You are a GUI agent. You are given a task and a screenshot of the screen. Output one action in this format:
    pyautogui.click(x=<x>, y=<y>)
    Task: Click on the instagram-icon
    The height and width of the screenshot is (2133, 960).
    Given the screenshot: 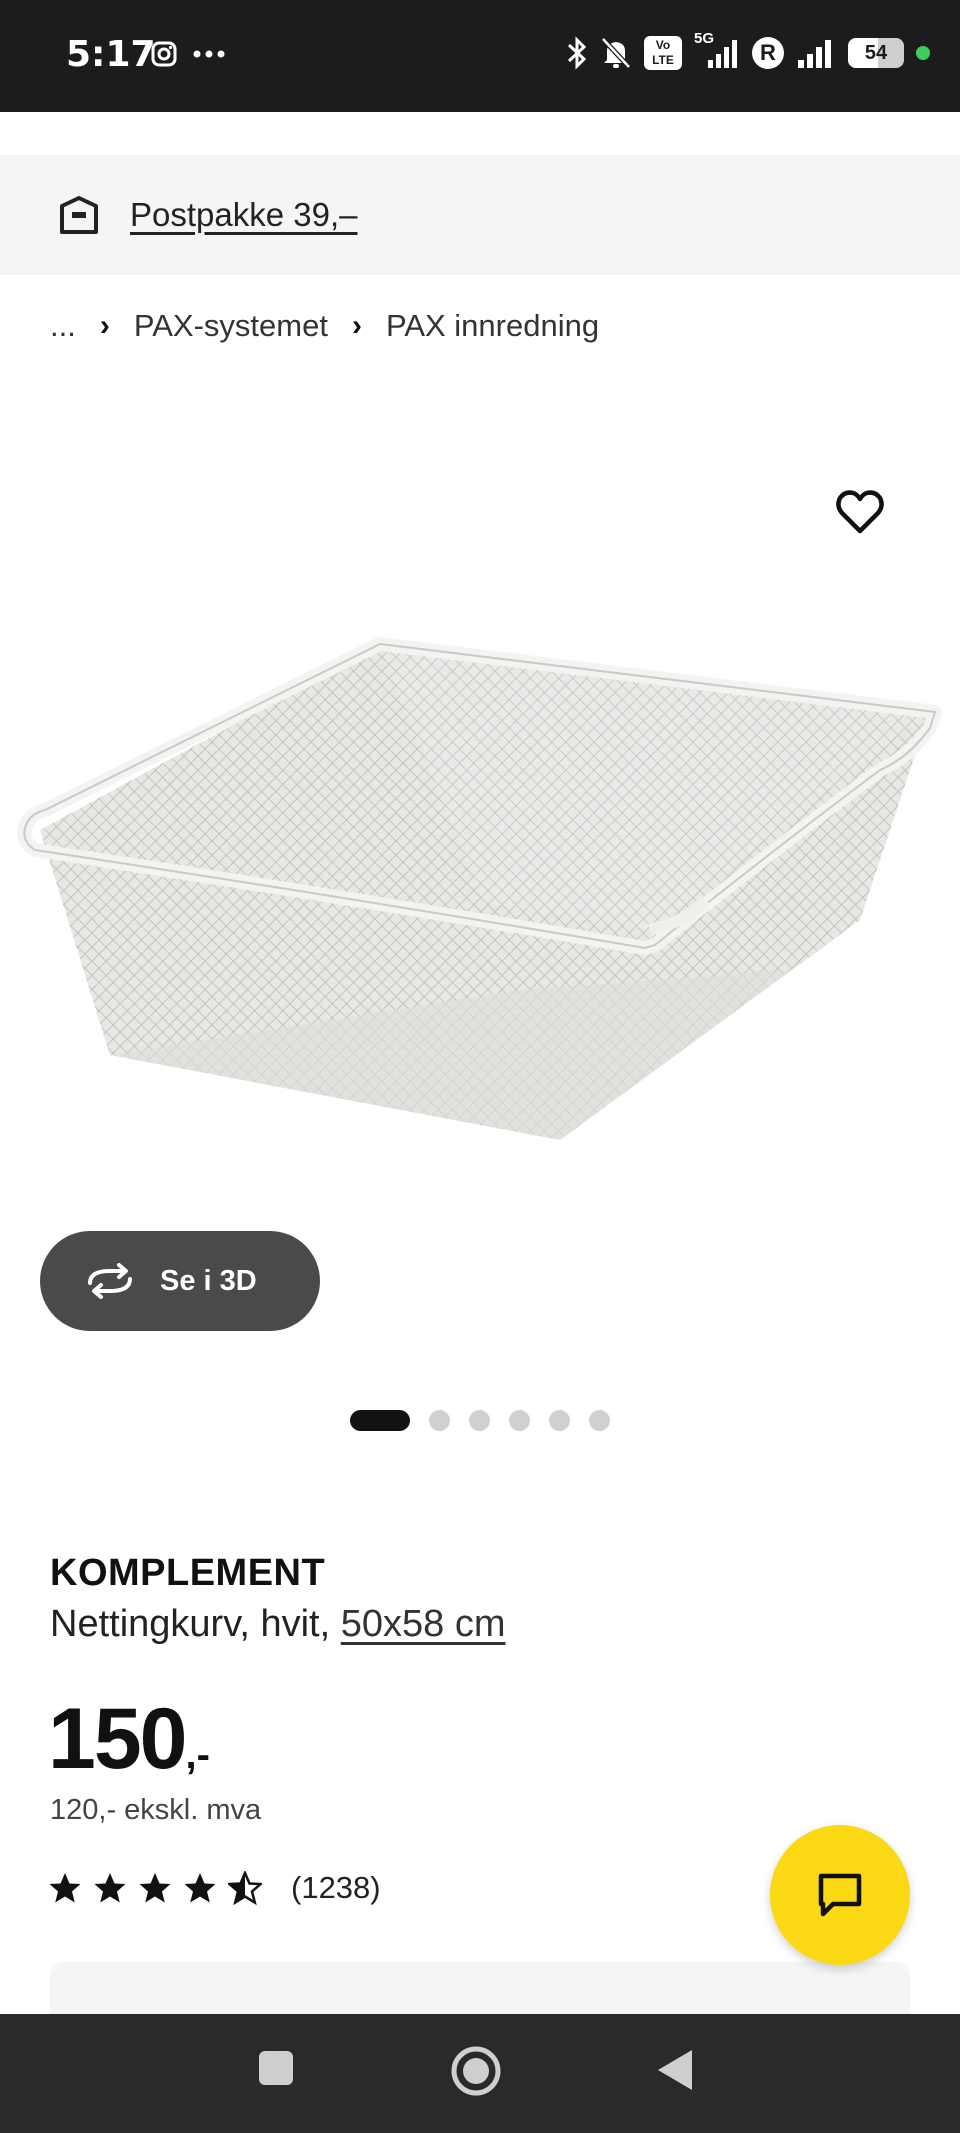 What is the action you would take?
    pyautogui.click(x=164, y=54)
    